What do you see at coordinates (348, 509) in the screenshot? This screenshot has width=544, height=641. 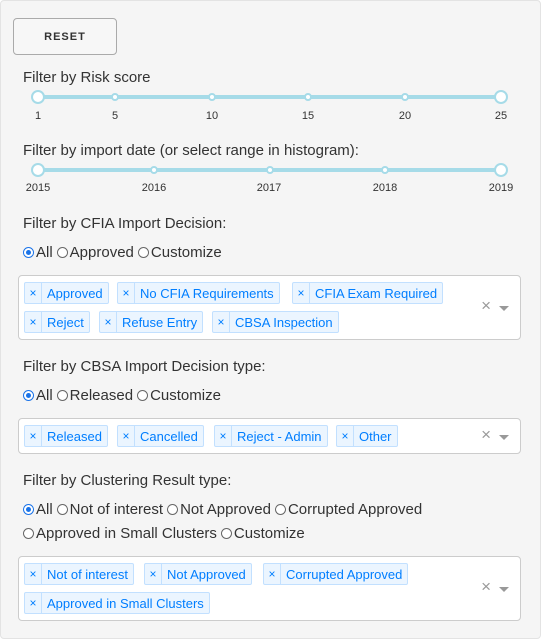 I see `cluster-radio-corrupted-approved: Corrupted Approved` at bounding box center [348, 509].